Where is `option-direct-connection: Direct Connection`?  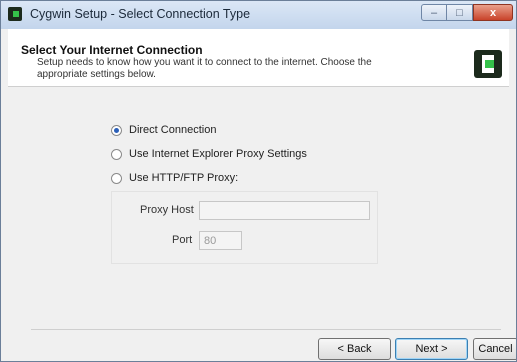 option-direct-connection: Direct Connection is located at coordinates (163, 130).